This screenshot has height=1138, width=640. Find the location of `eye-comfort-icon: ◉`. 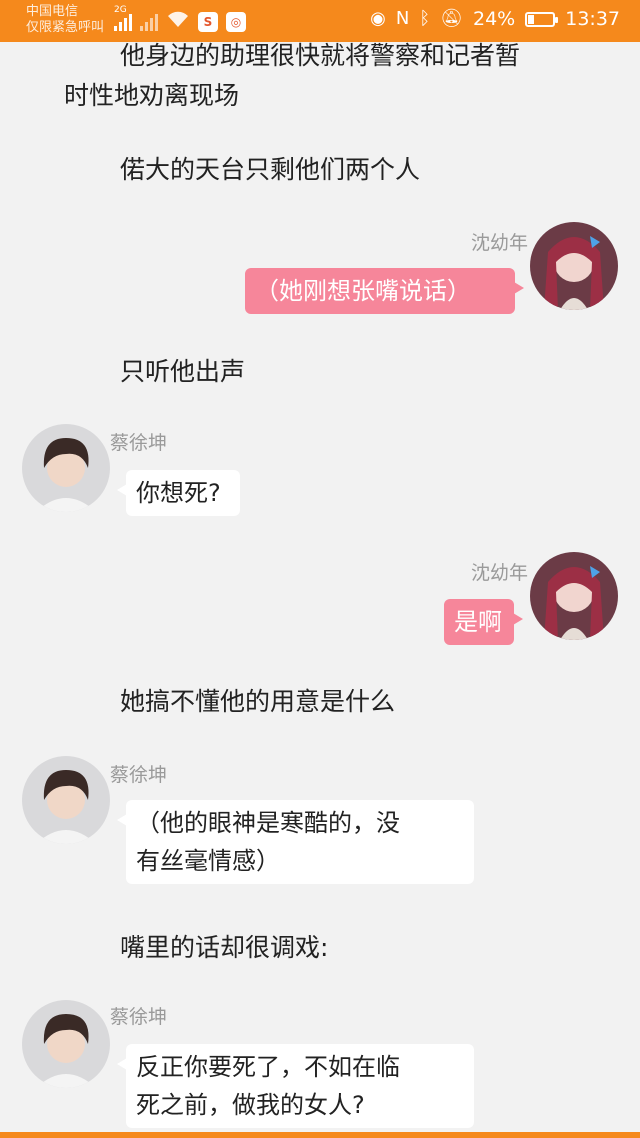

eye-comfort-icon: ◉ is located at coordinates (378, 18).